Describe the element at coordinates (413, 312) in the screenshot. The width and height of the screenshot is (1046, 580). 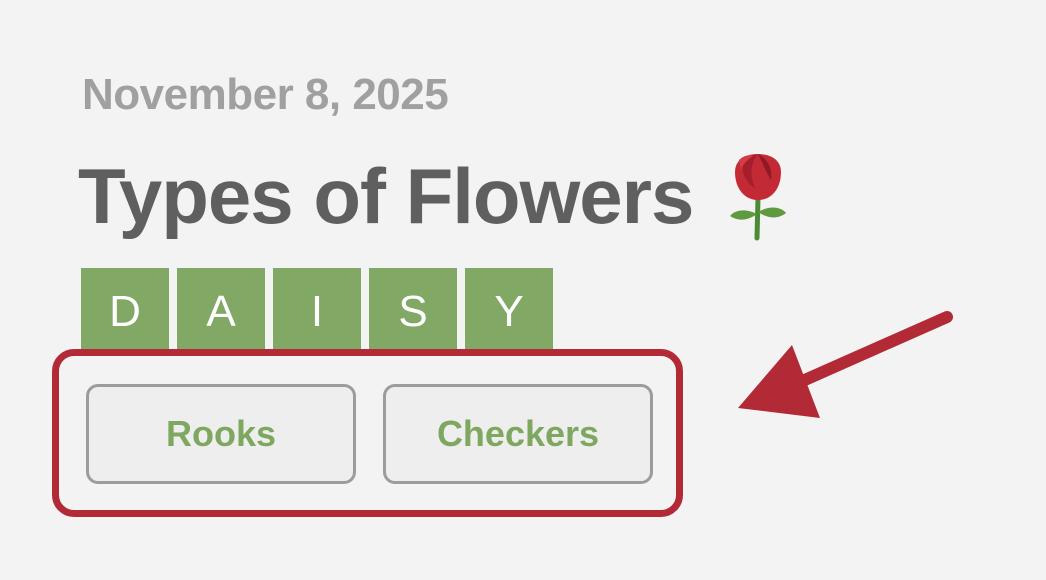
I see `answer-tile: S` at that location.